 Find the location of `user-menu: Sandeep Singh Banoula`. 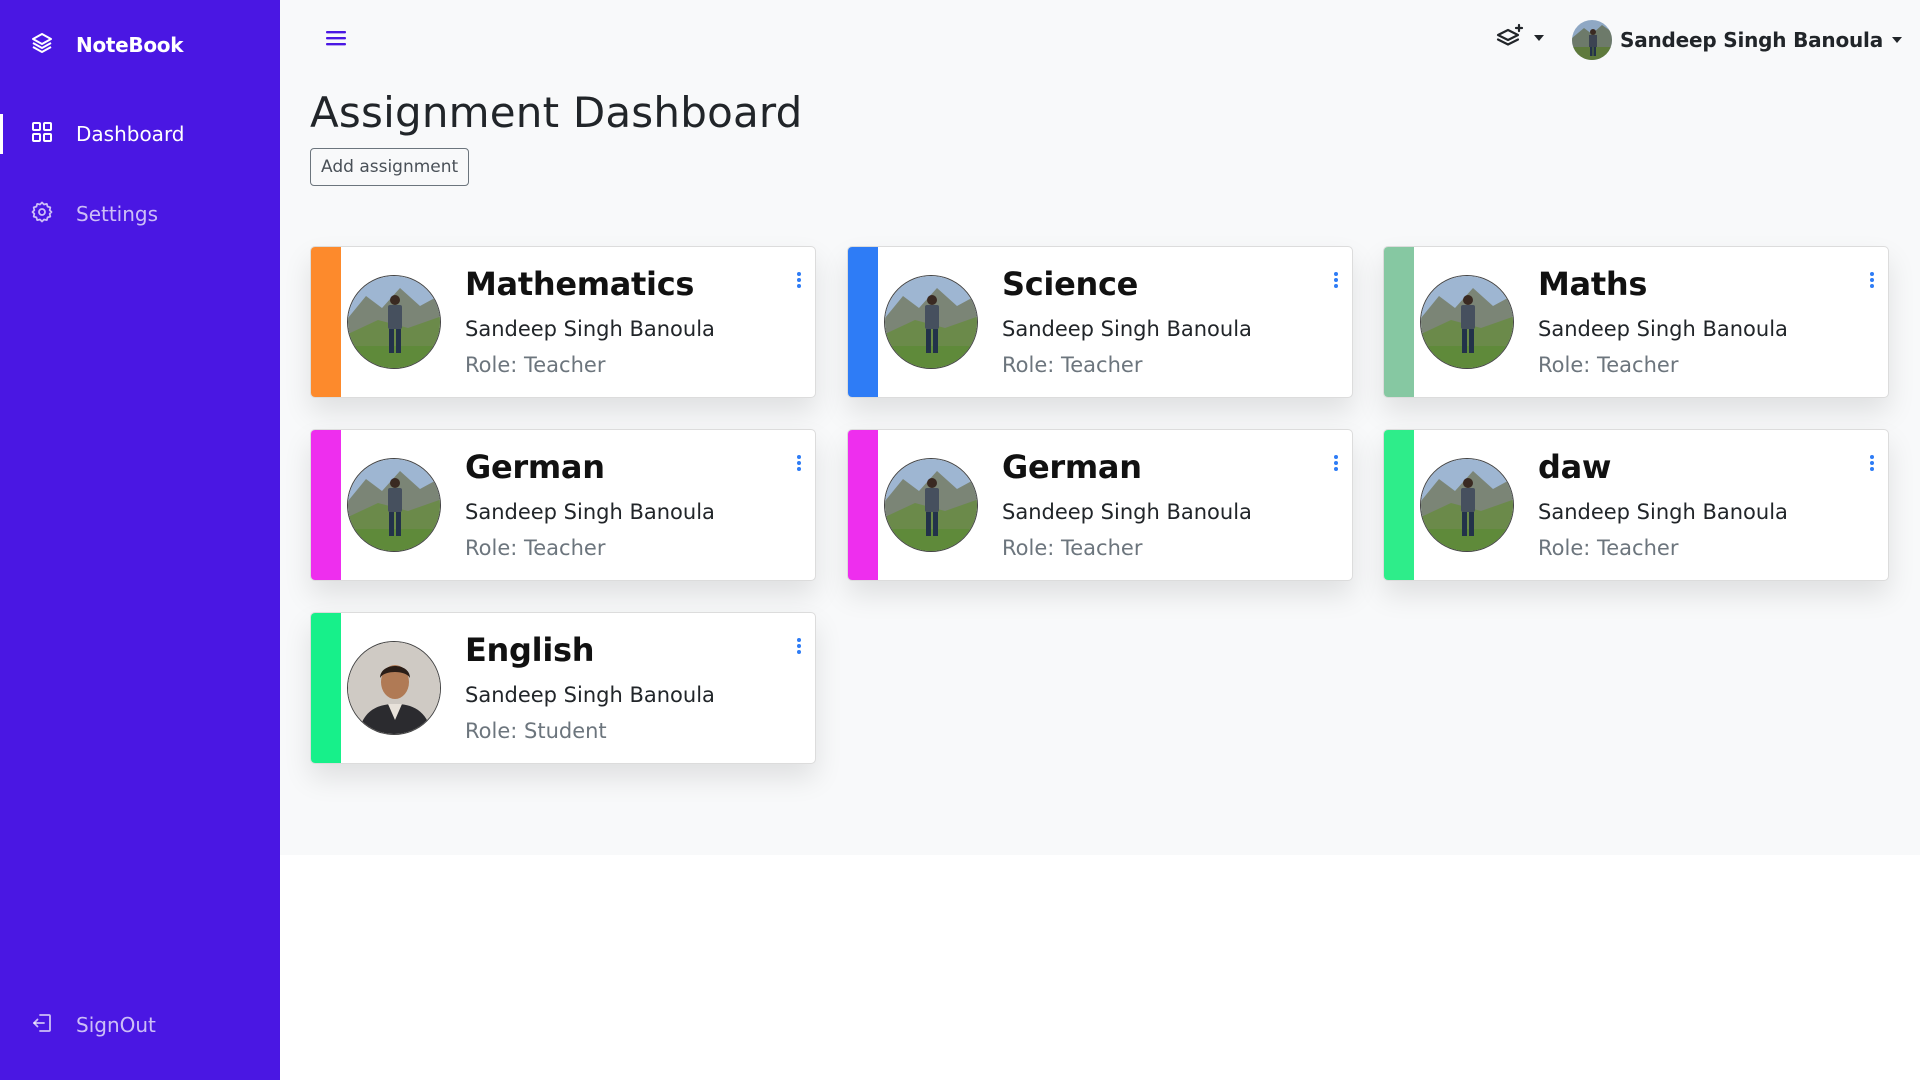

user-menu: Sandeep Singh Banoula is located at coordinates (1737, 40).